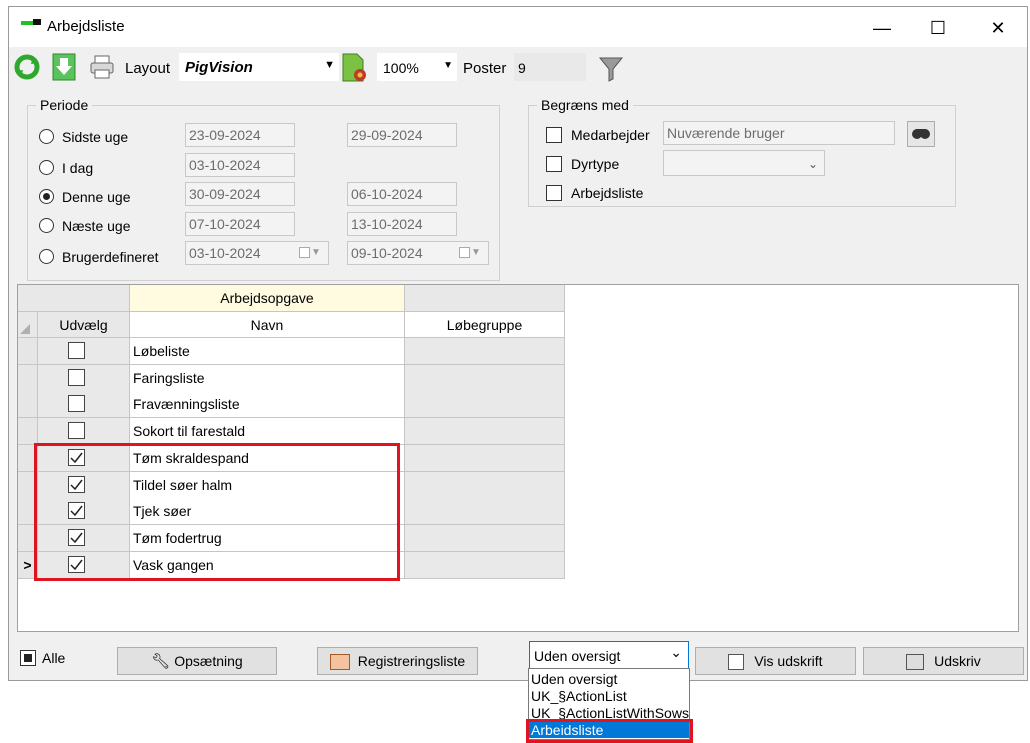 This screenshot has width=1030, height=743. I want to click on udskriv-button: Udskriv, so click(943, 661).